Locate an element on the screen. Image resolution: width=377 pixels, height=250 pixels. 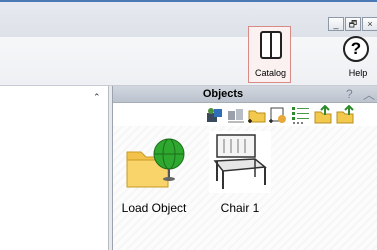
panel-help-icon: ? is located at coordinates (349, 94).